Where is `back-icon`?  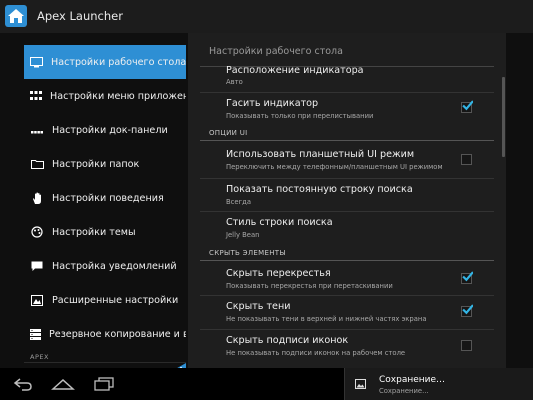
back-icon is located at coordinates (22, 384).